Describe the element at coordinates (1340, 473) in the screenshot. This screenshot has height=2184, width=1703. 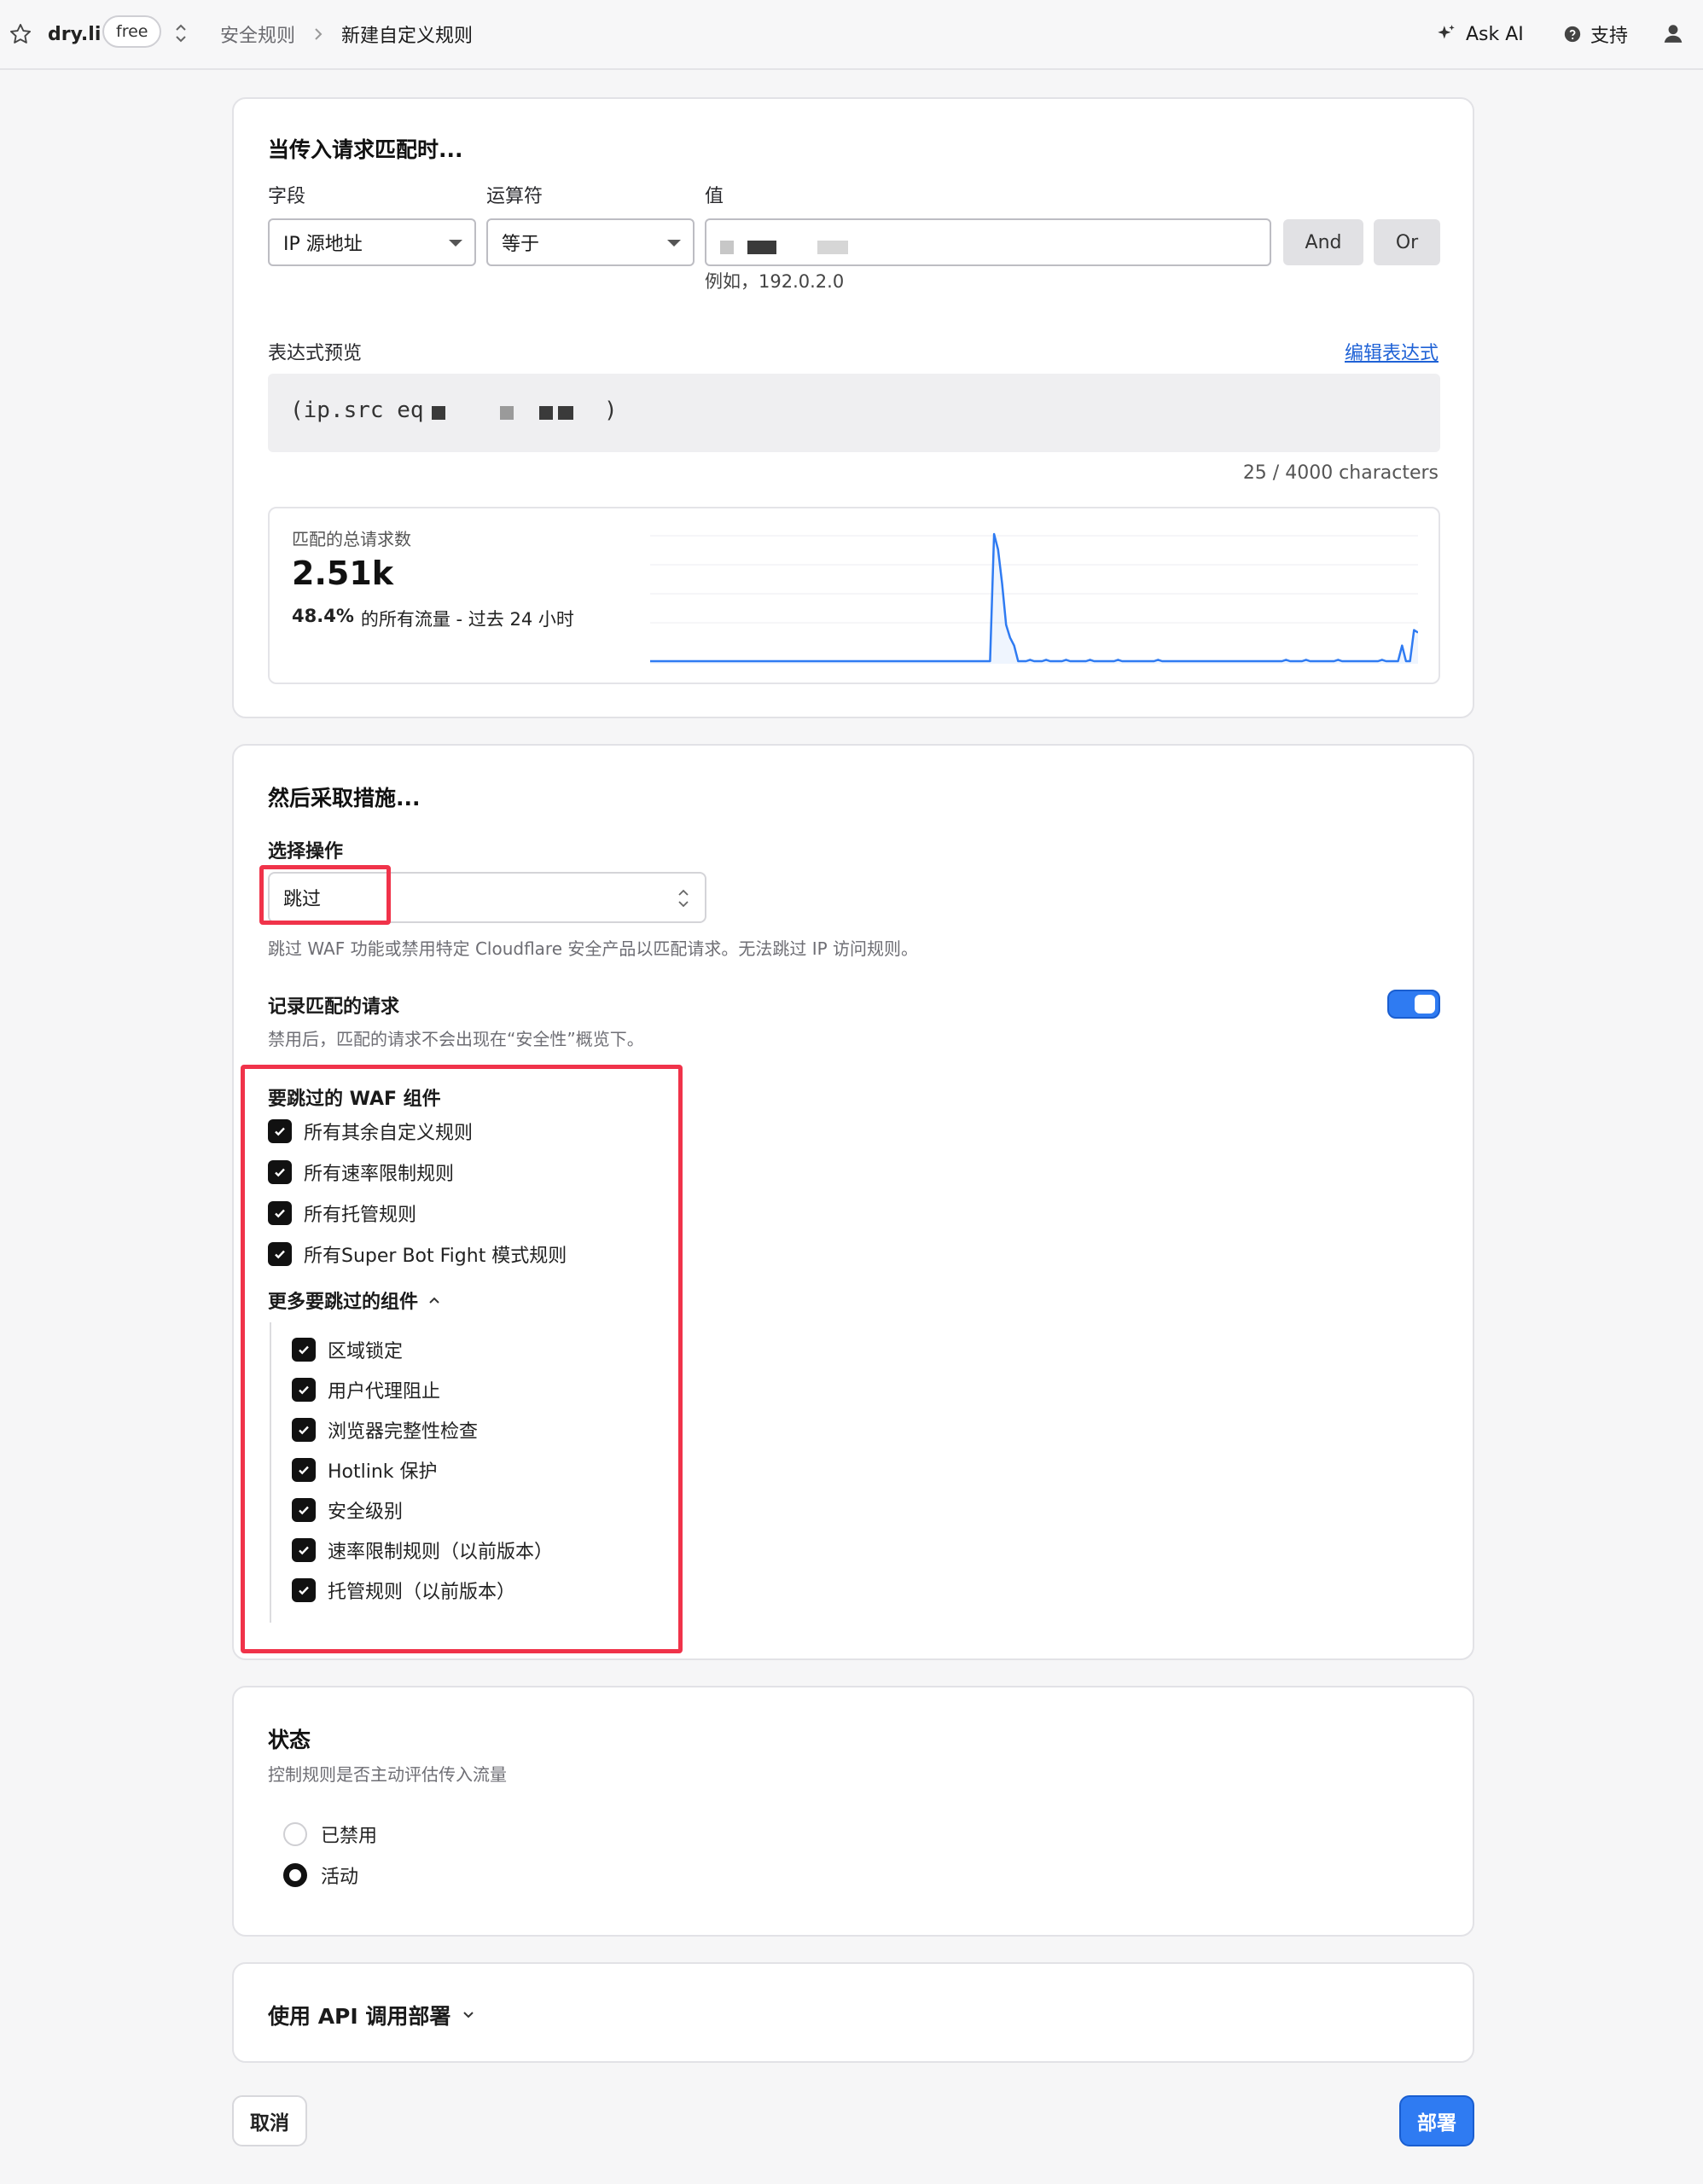
I see `character-count: 25 / 4000 characters` at that location.